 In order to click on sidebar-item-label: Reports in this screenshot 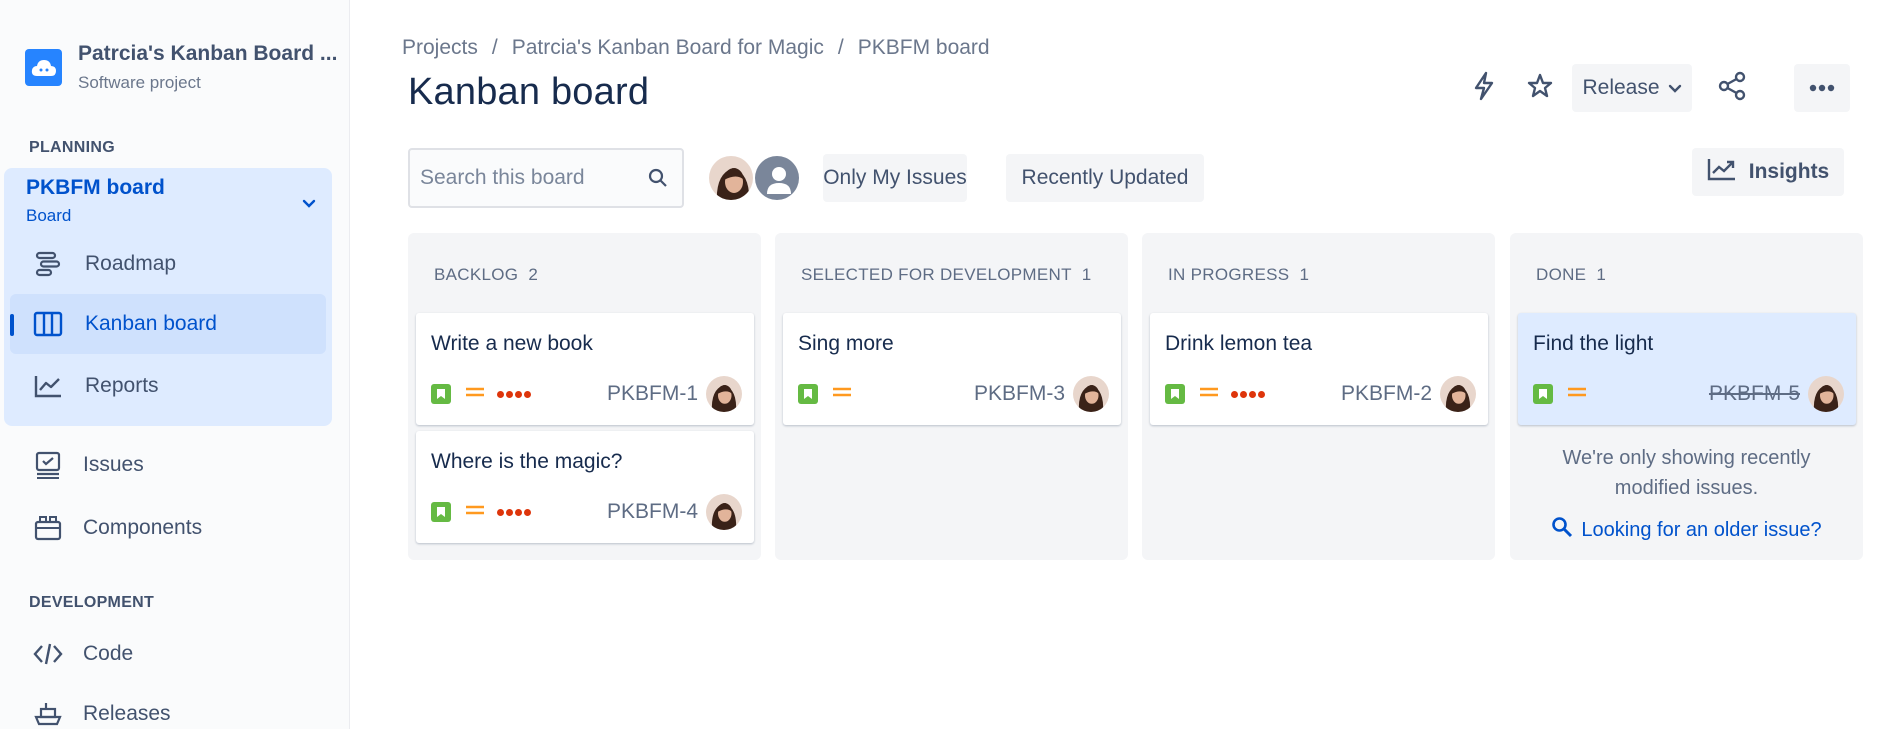, I will do `click(122, 385)`.